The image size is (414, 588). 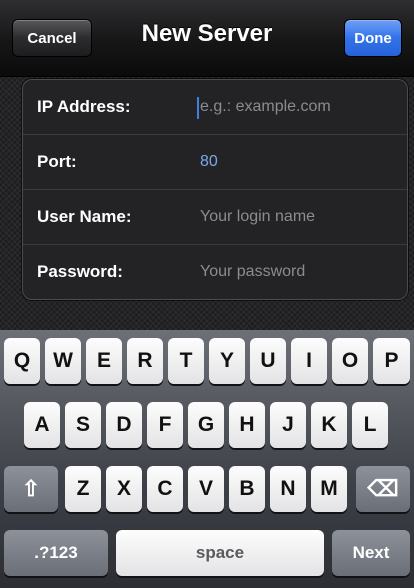 What do you see at coordinates (124, 489) in the screenshot?
I see `key-x: X` at bounding box center [124, 489].